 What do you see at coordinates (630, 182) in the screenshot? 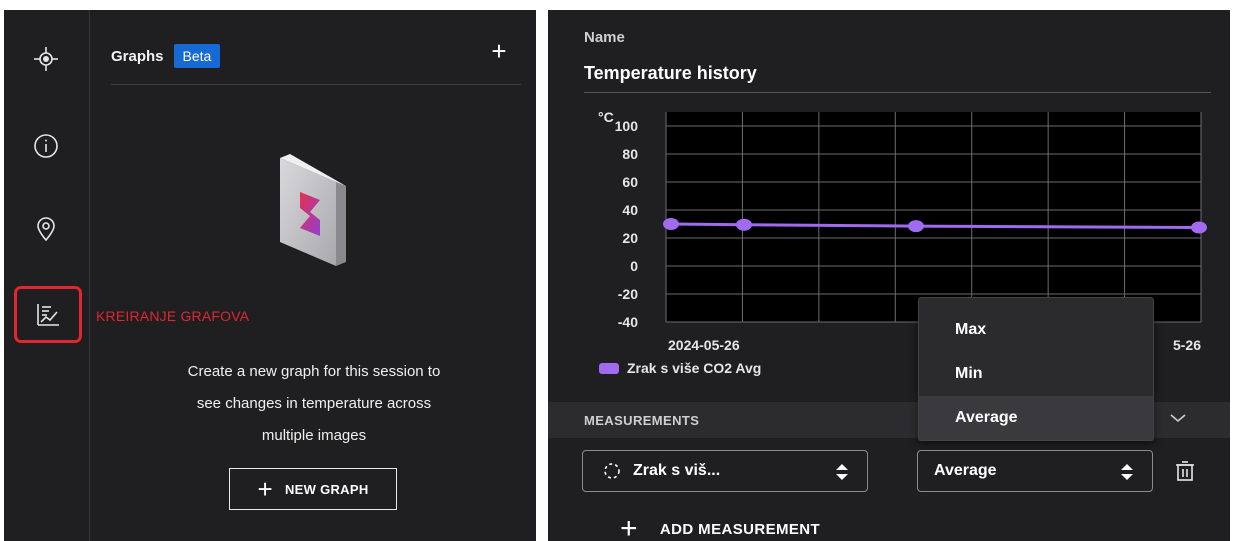
I see `y-tick-label: 60` at bounding box center [630, 182].